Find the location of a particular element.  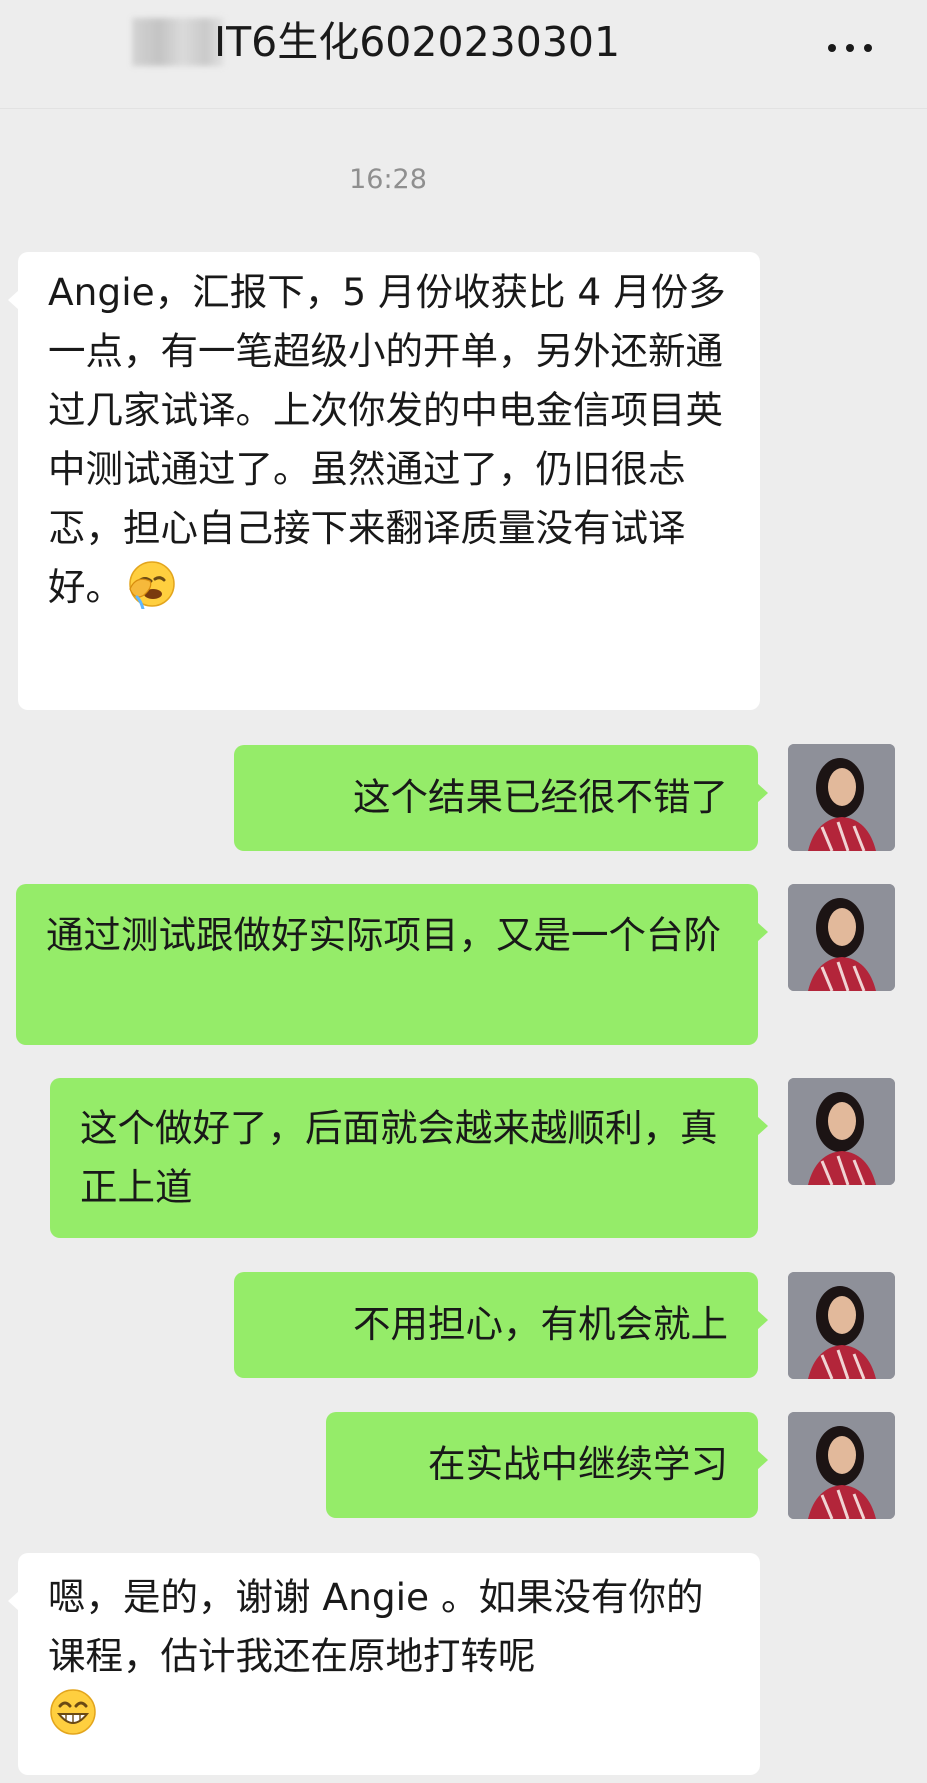

outgoing-message: 通过测试跟做好实际项目，又是一个台阶 is located at coordinates (392, 964).